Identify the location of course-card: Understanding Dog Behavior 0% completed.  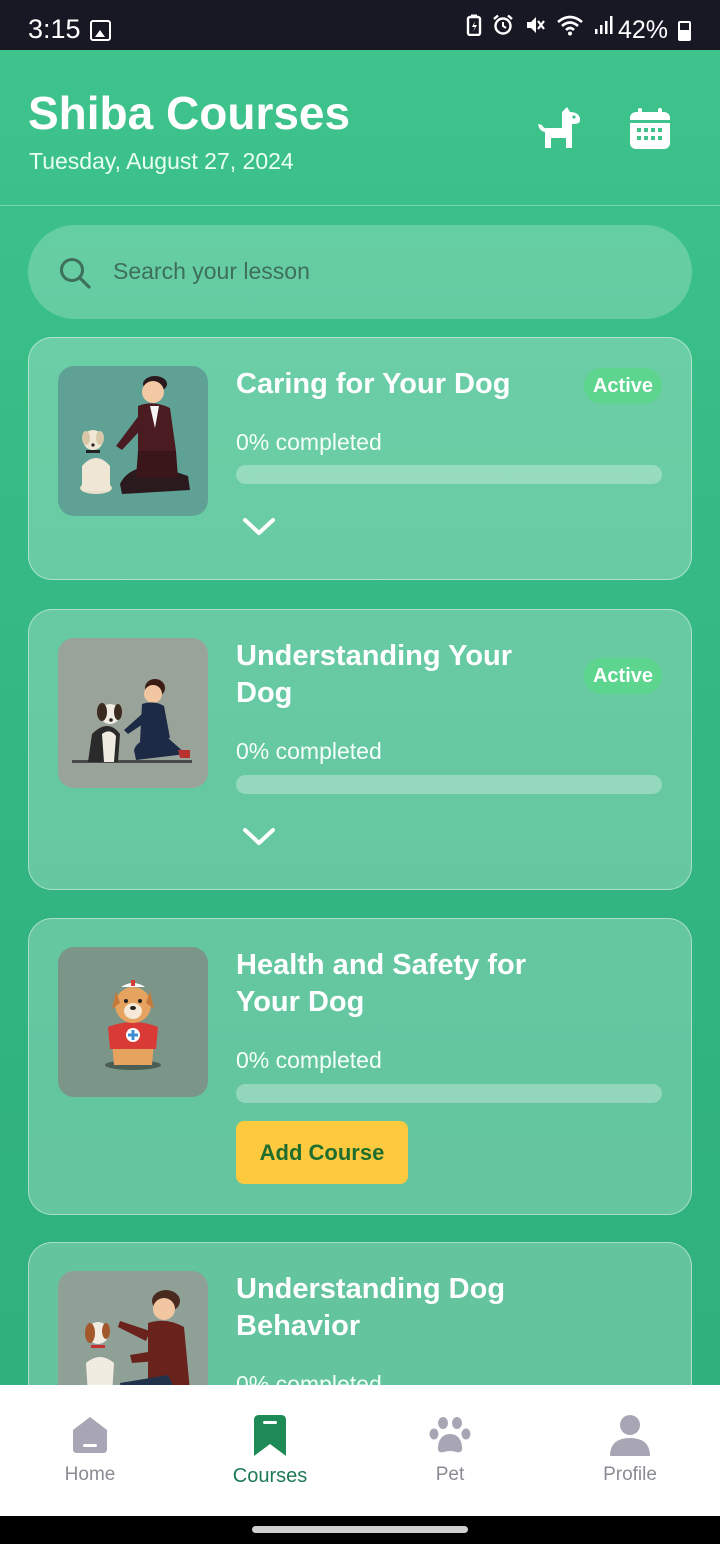
(360, 1313).